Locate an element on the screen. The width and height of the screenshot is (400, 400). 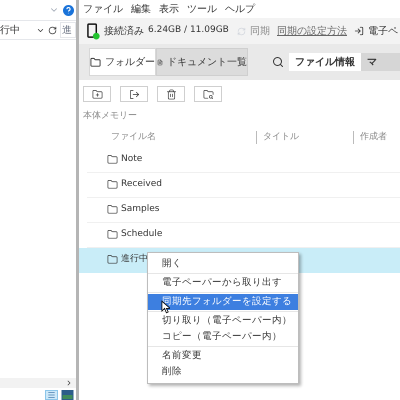
folder-name: Received is located at coordinates (141, 184).